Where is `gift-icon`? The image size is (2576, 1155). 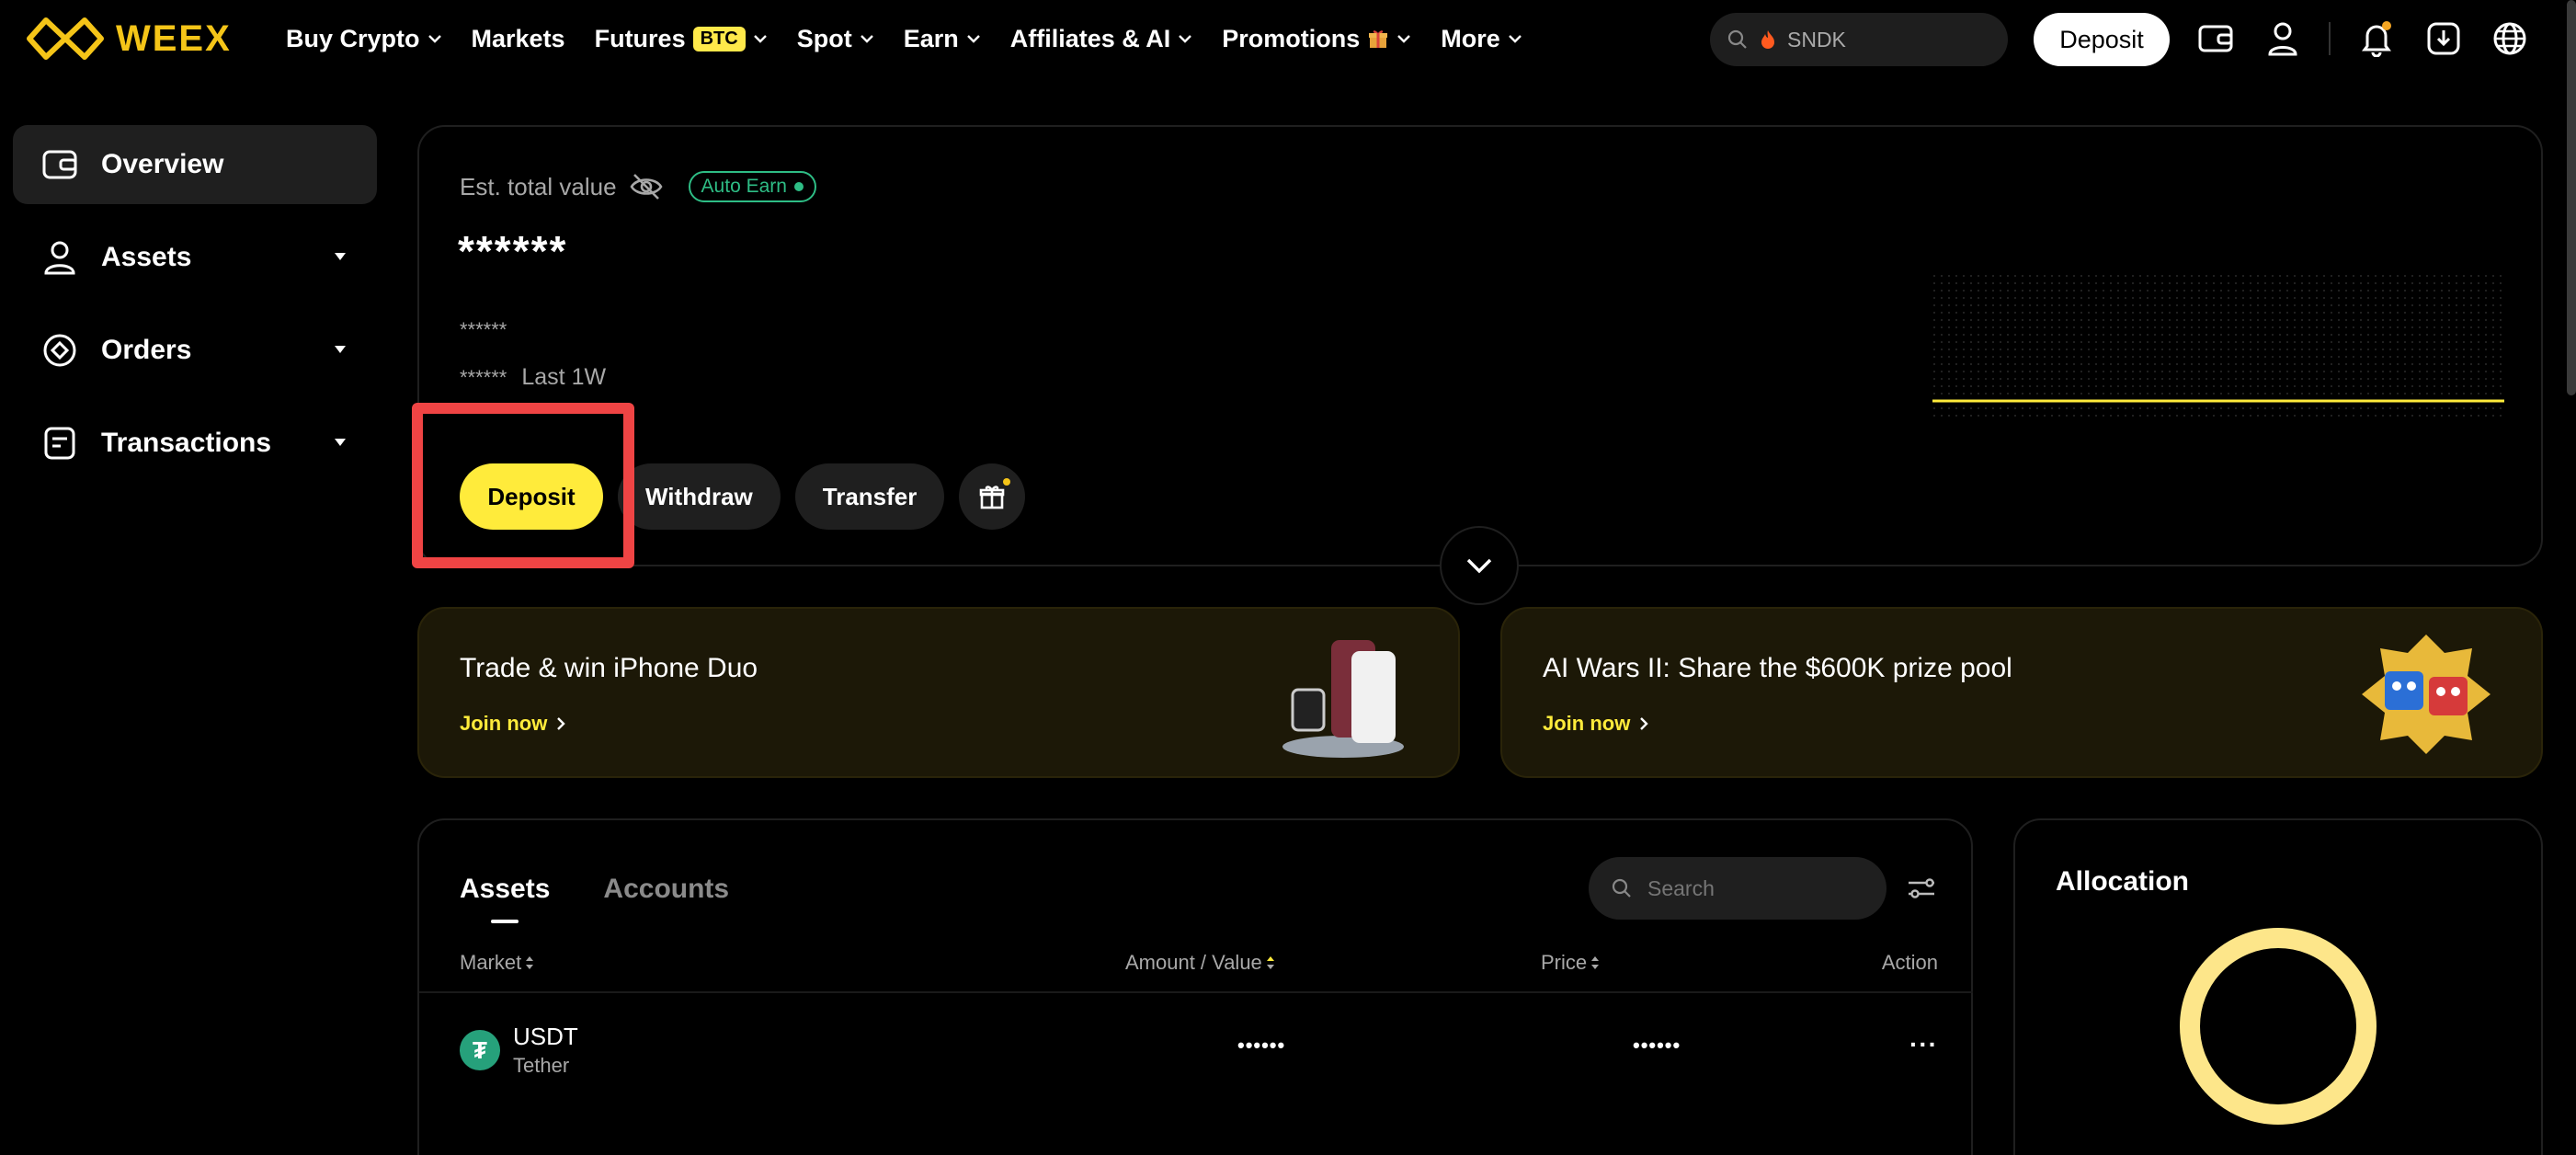
gift-icon is located at coordinates (992, 497).